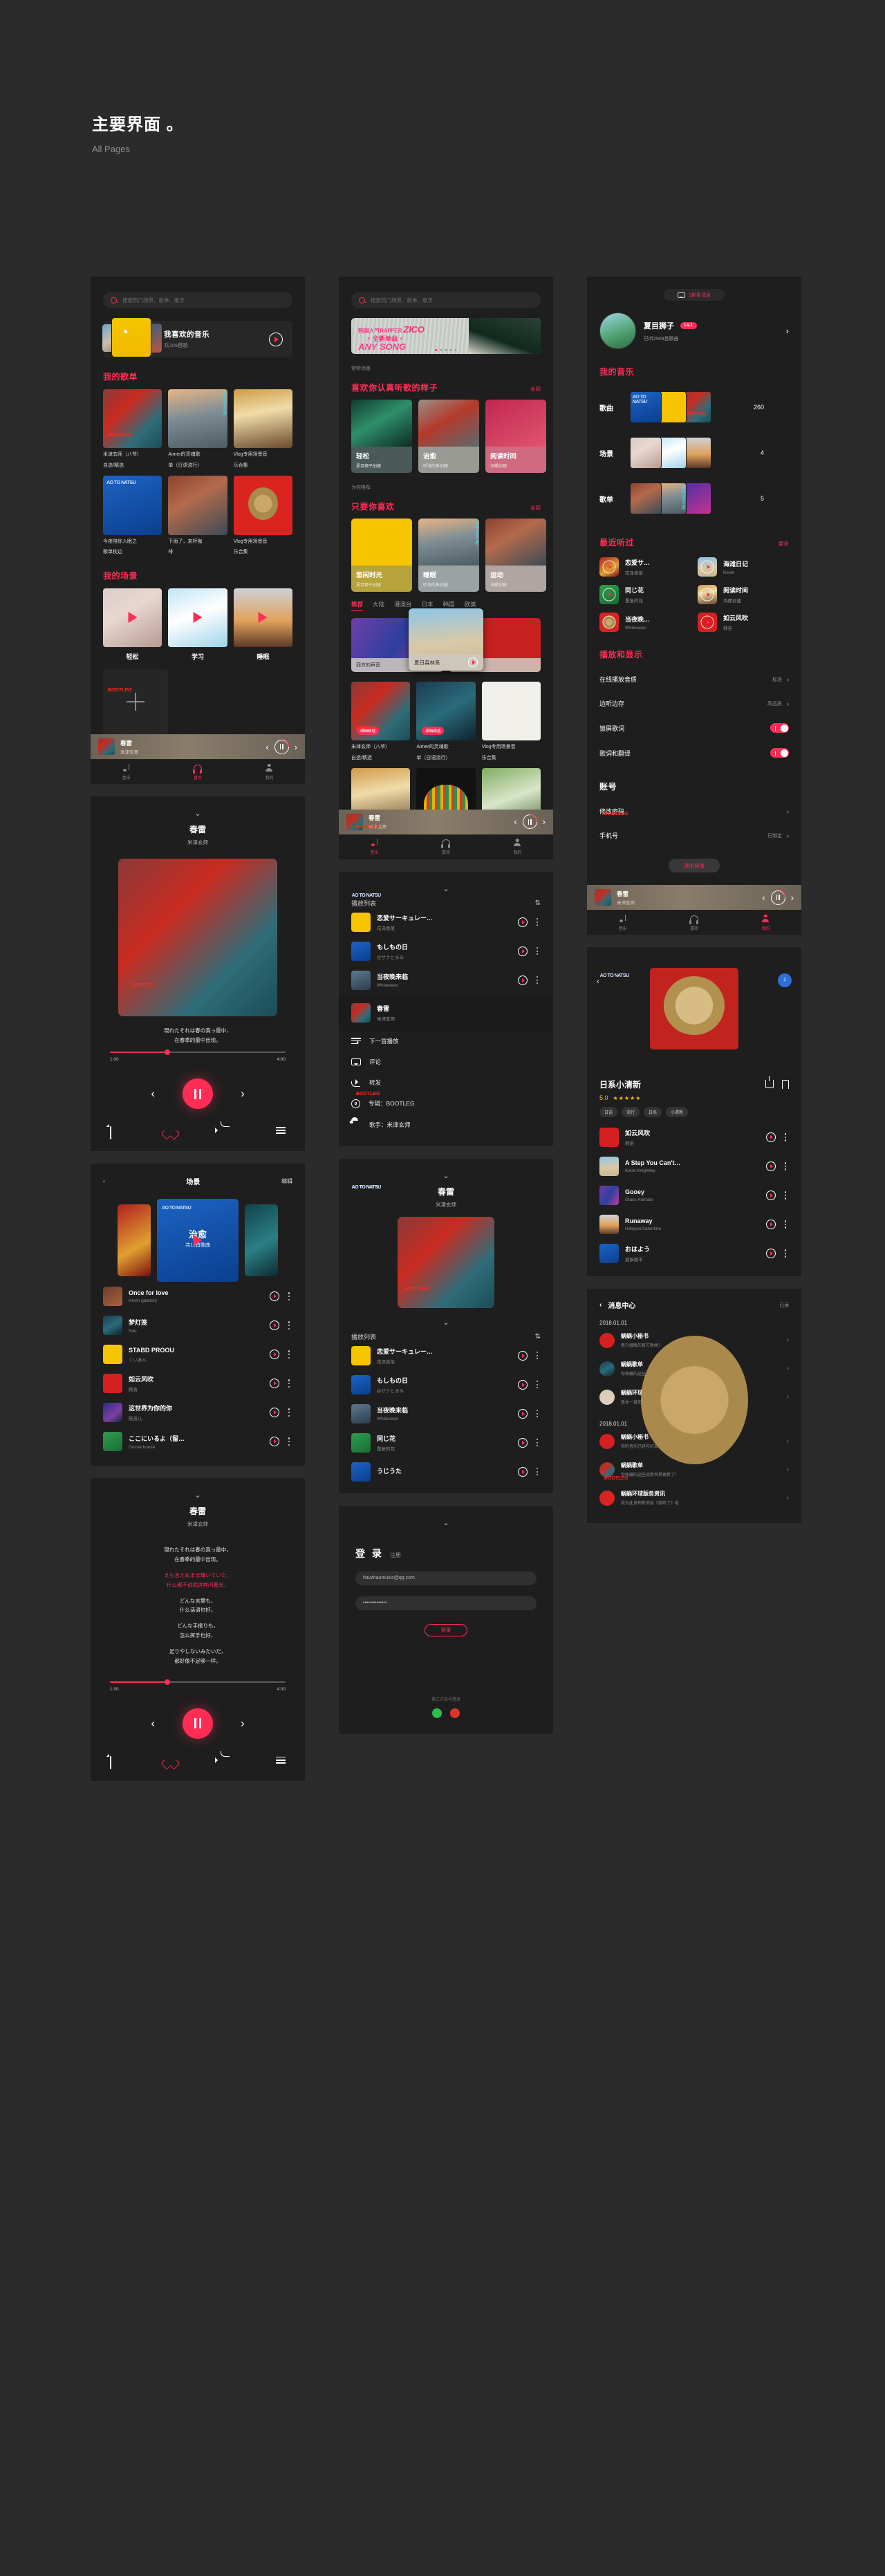 The height and width of the screenshot is (2576, 885). I want to click on recent-more-link: 更多, so click(784, 544).